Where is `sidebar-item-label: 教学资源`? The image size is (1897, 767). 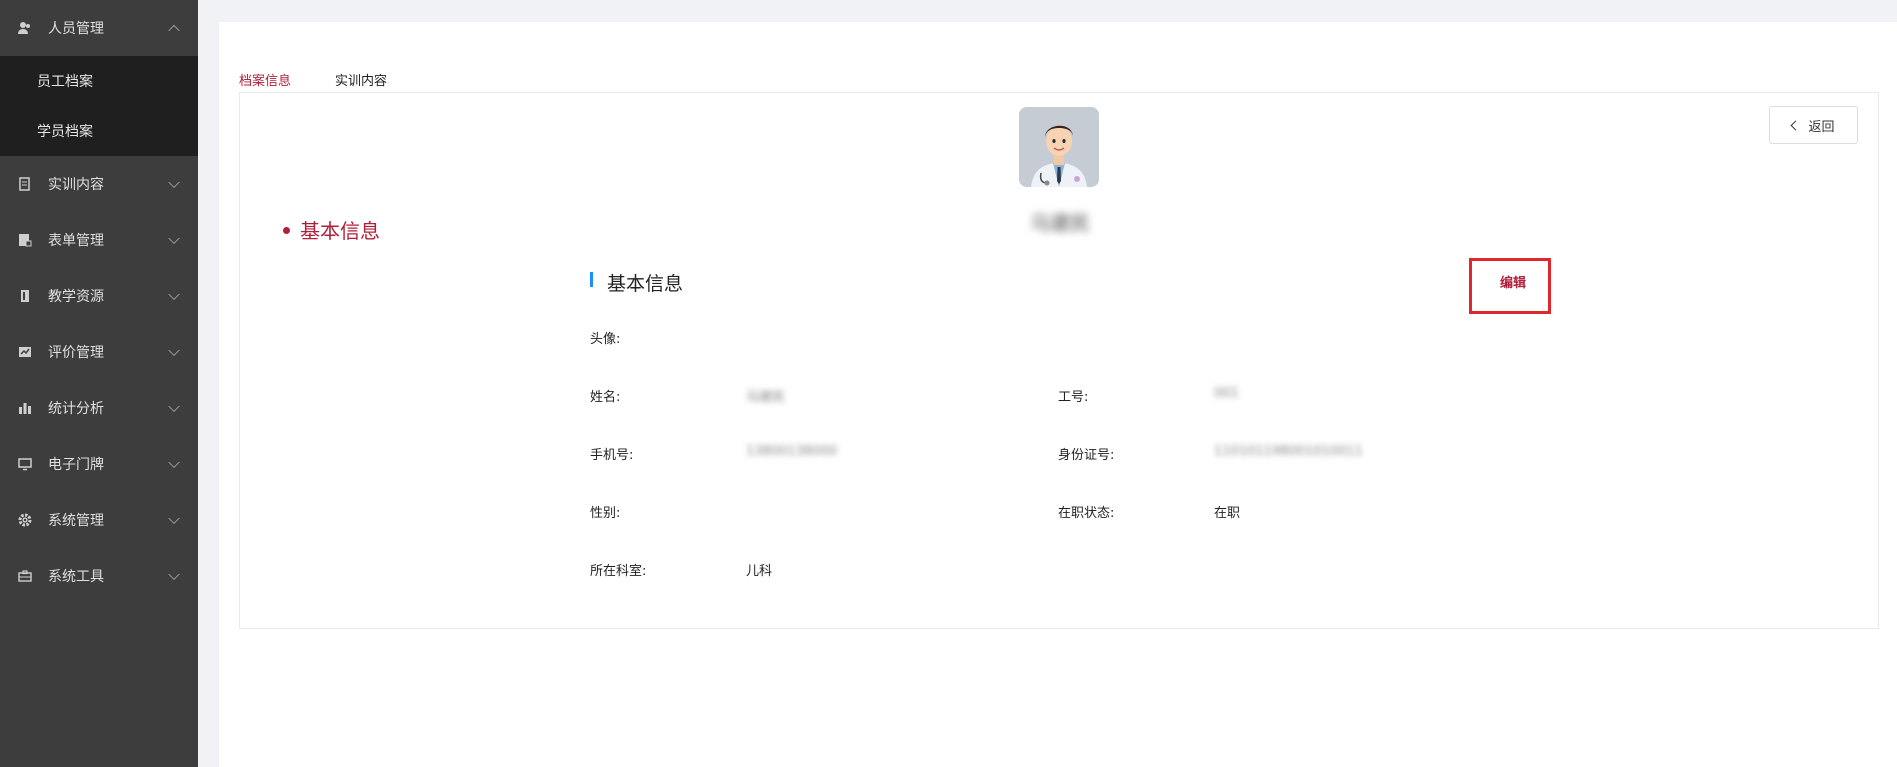 sidebar-item-label: 教学资源 is located at coordinates (76, 297).